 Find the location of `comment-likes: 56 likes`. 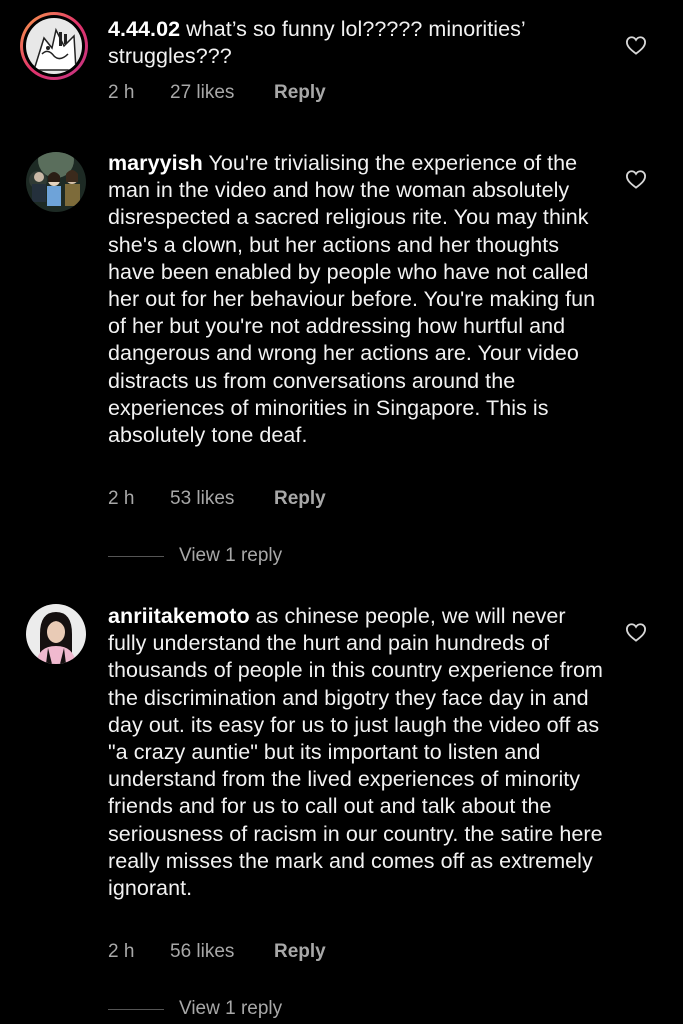

comment-likes: 56 likes is located at coordinates (222, 952).